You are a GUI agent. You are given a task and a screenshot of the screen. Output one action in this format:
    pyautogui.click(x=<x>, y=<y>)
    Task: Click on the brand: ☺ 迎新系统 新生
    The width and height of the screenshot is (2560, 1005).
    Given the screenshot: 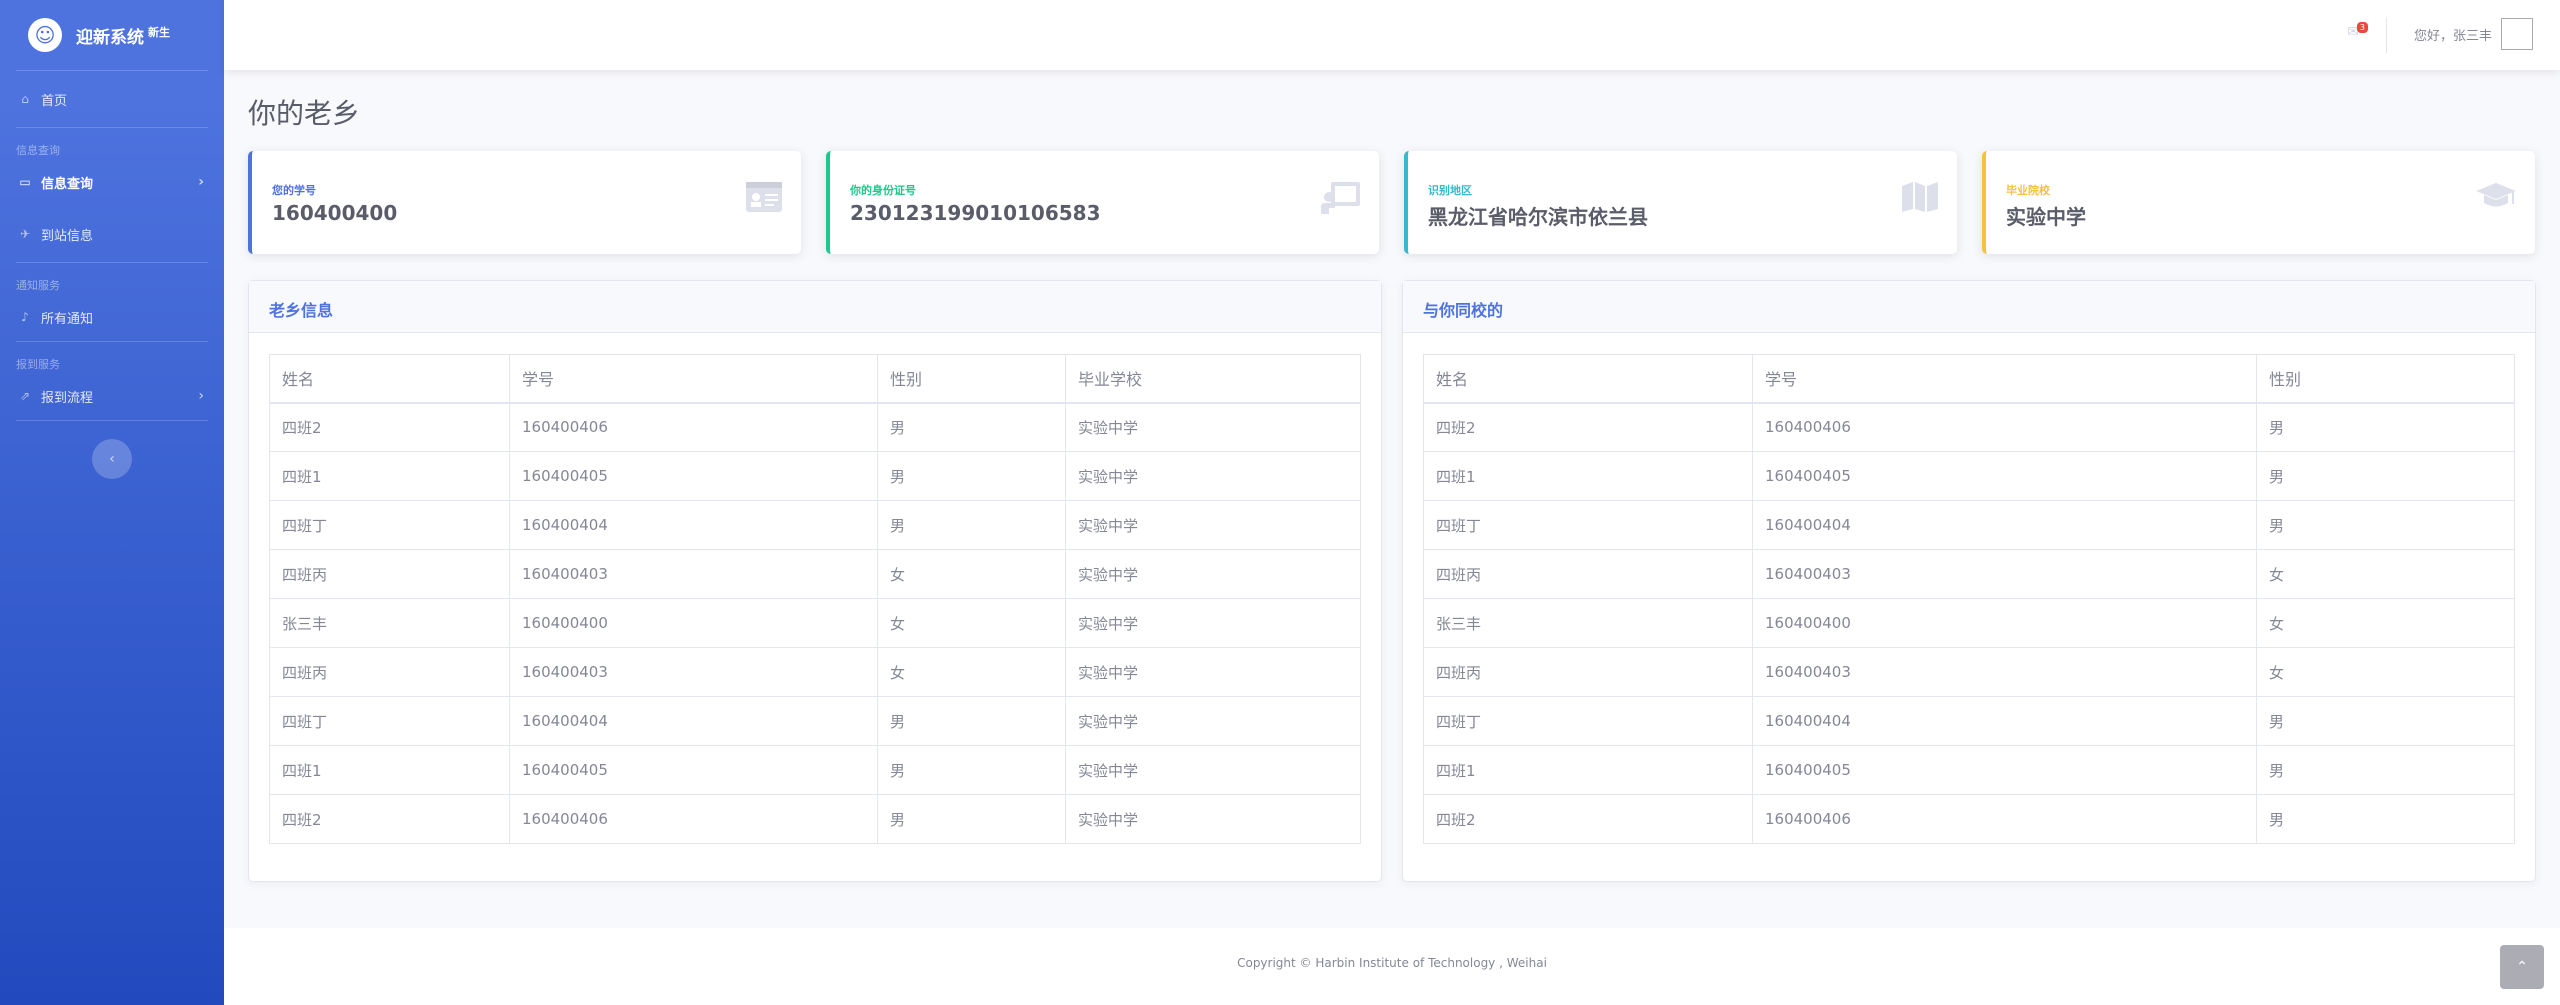 What is the action you would take?
    pyautogui.click(x=112, y=35)
    